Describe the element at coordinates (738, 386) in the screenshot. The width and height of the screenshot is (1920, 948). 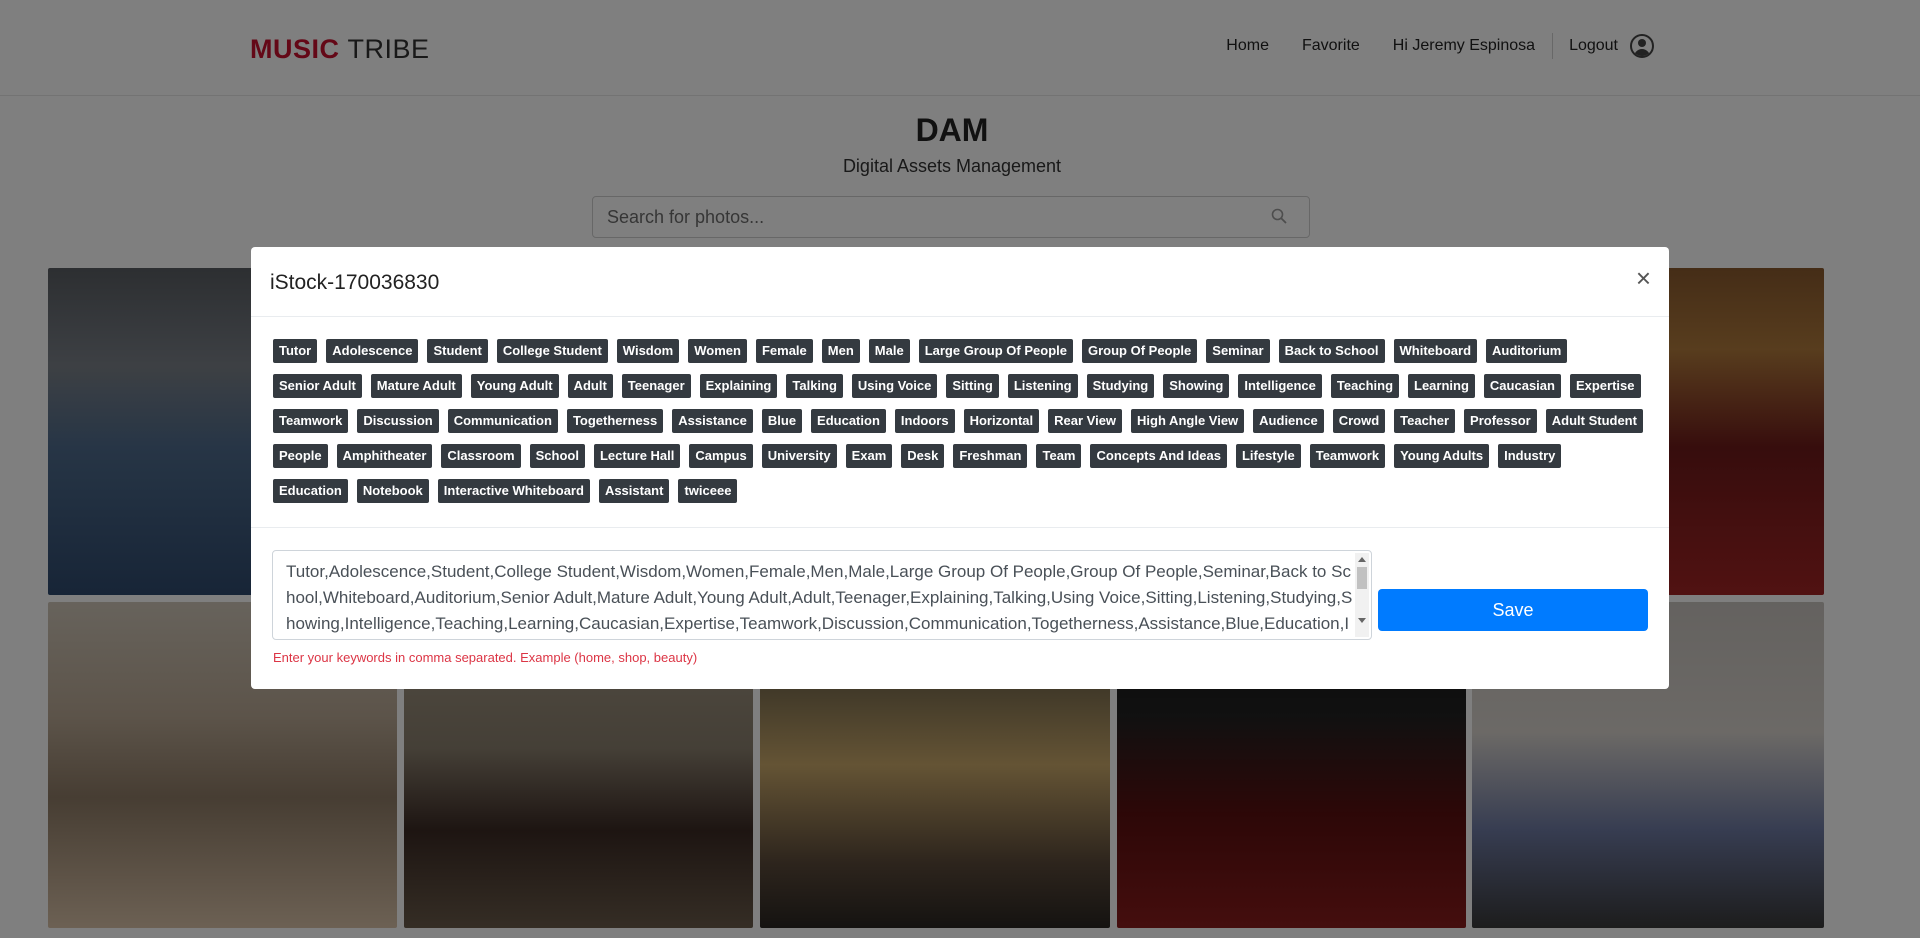
I see `keyword-tag: Explaining` at that location.